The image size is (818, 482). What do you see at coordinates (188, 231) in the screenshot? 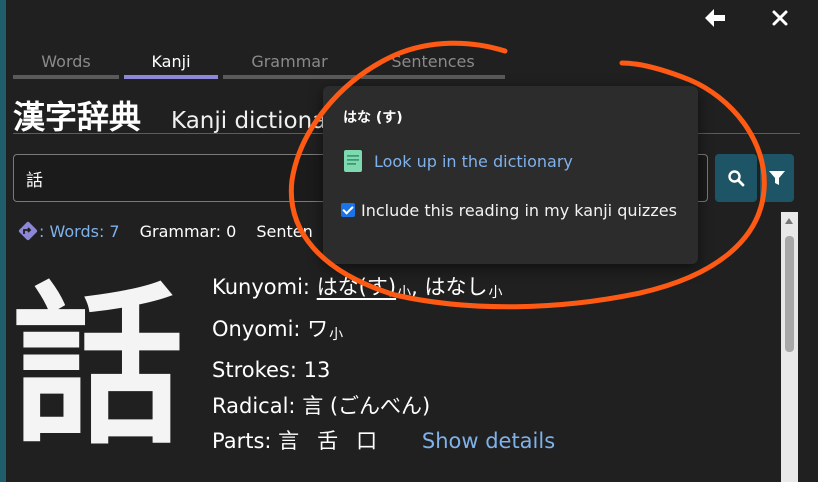
I see `grammar-count: Grammar: 0` at bounding box center [188, 231].